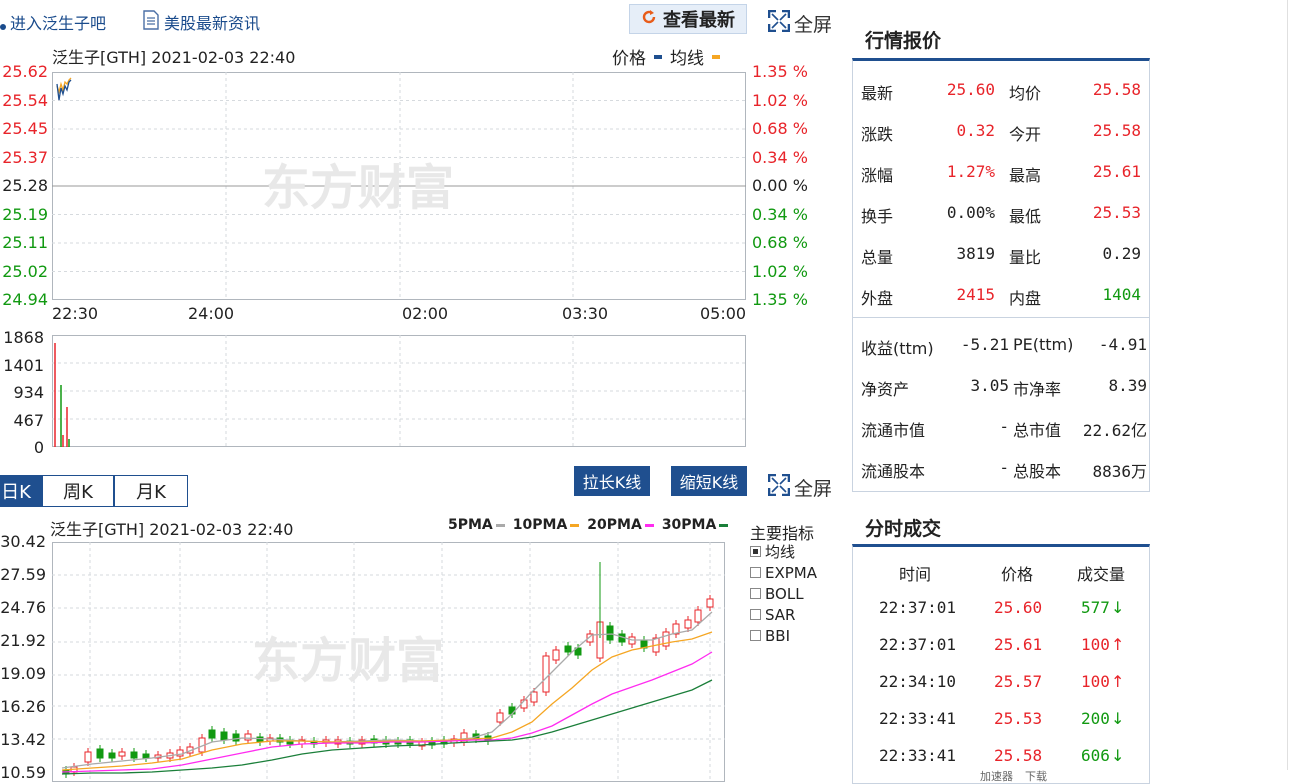 The image size is (1300, 784). I want to click on quote-row: 流通市值 - 总市值 22.62亿, so click(1001, 426).